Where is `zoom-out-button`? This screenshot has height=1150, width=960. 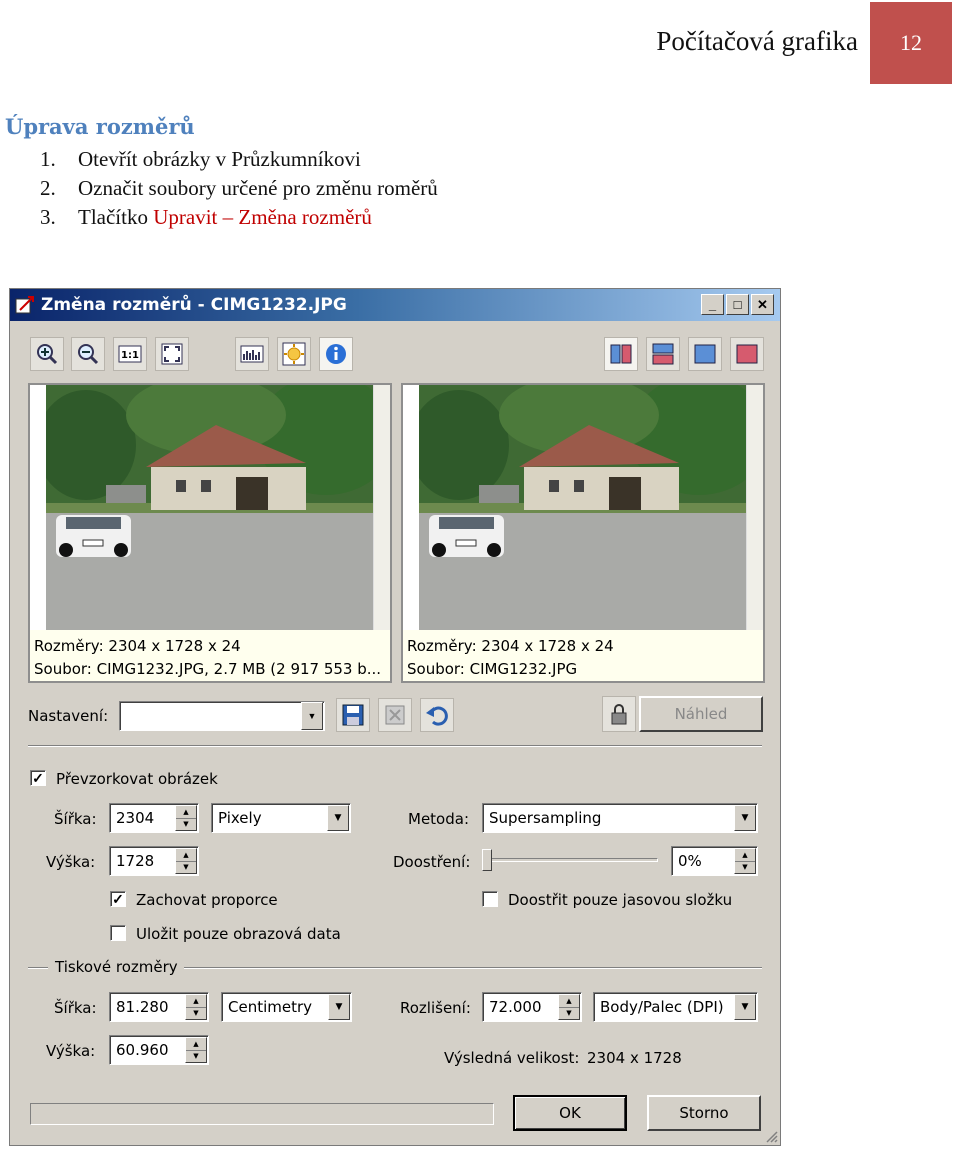
zoom-out-button is located at coordinates (88, 354).